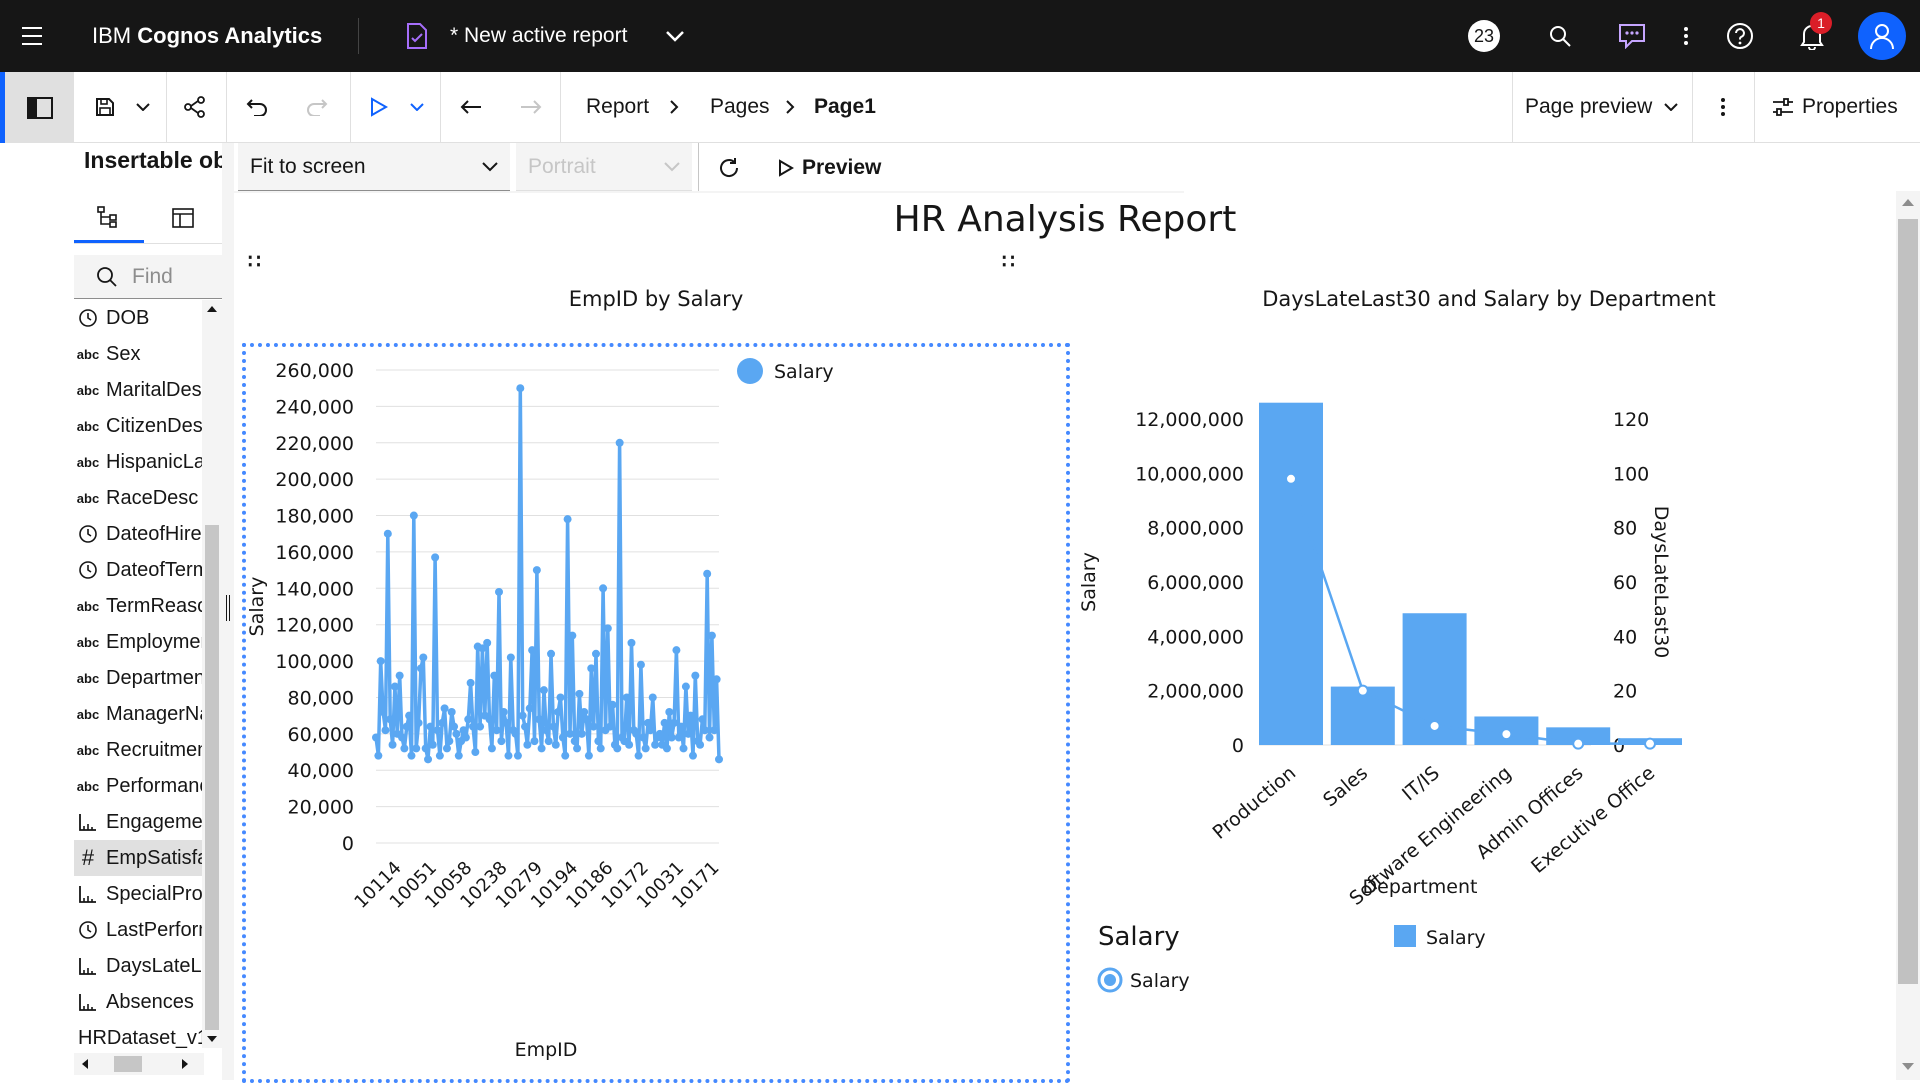 The height and width of the screenshot is (1083, 1920). What do you see at coordinates (1560, 36) in the screenshot?
I see `search-icon` at bounding box center [1560, 36].